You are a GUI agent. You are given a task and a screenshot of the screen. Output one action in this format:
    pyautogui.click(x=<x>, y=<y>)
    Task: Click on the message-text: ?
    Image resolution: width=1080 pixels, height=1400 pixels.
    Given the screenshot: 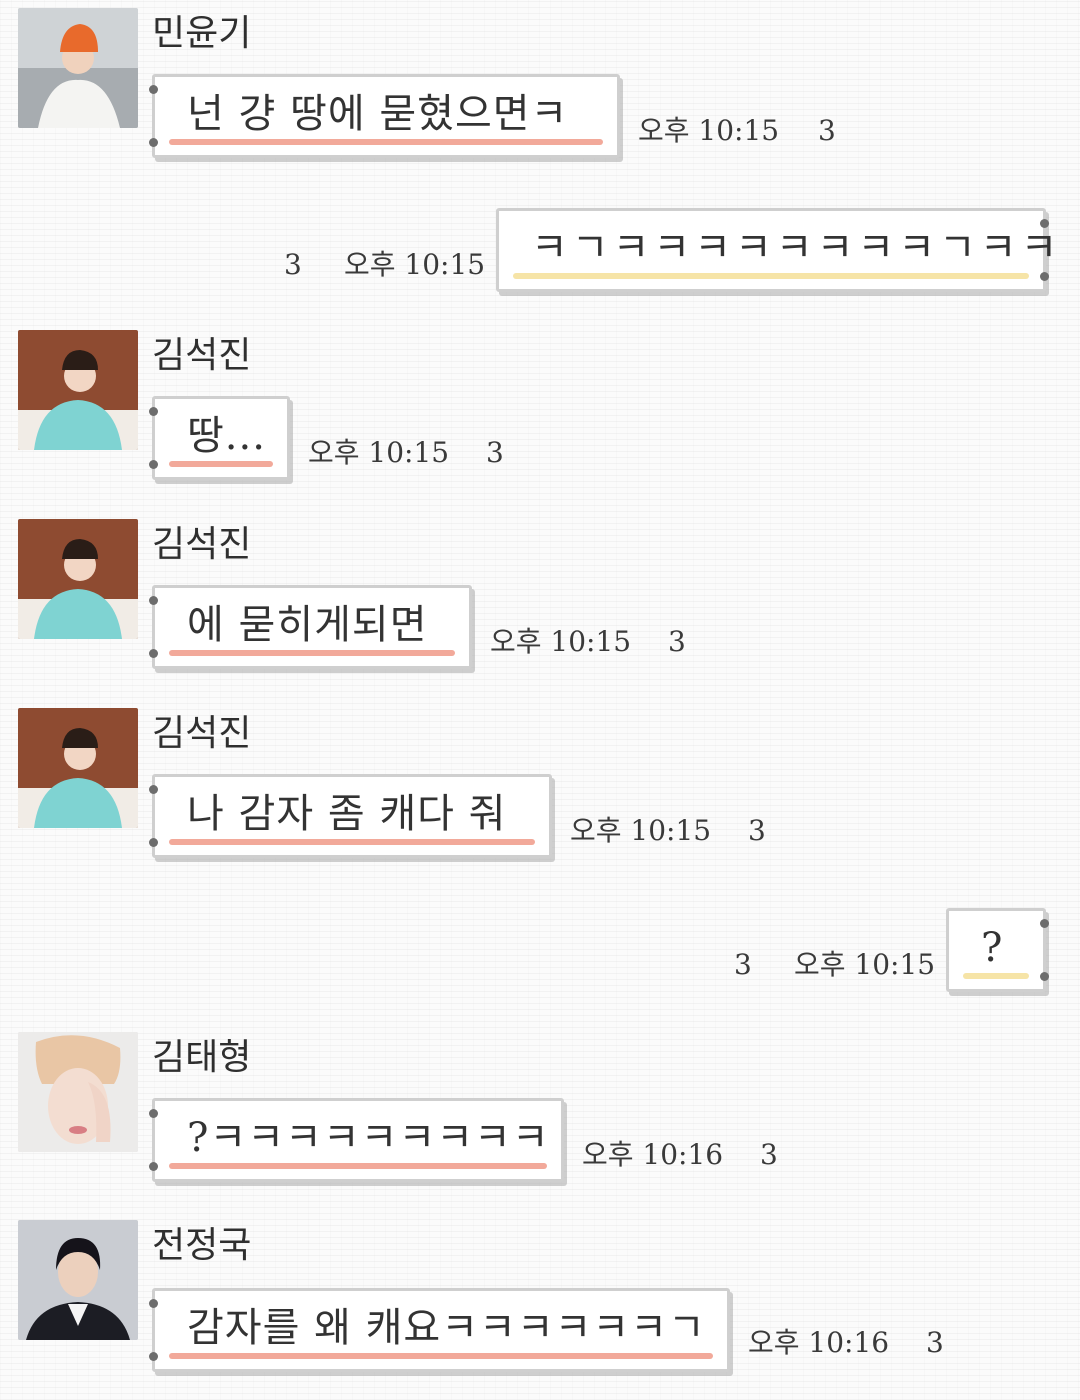 What is the action you would take?
    pyautogui.click(x=994, y=948)
    